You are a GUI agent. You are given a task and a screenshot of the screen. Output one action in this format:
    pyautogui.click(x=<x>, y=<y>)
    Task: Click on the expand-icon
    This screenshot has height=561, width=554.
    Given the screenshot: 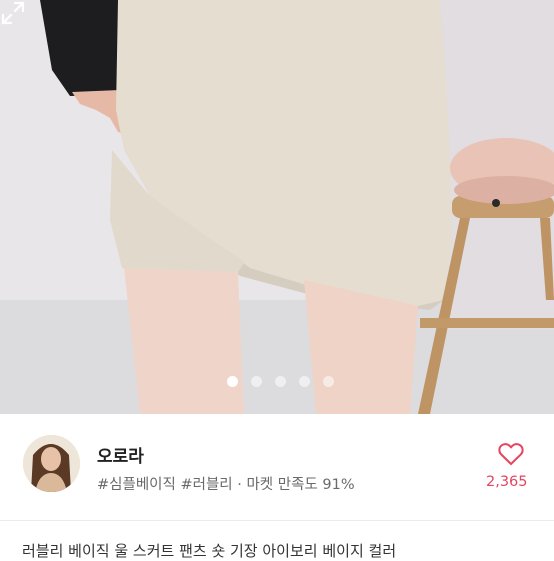 What is the action you would take?
    pyautogui.click(x=13, y=13)
    